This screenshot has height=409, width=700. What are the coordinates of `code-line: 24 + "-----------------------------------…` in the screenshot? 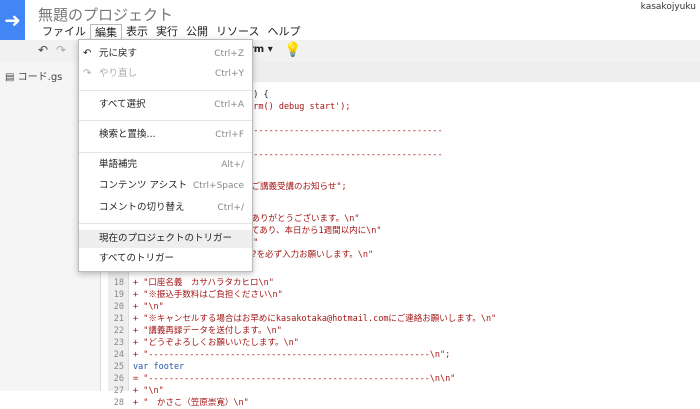 It's located at (279, 355).